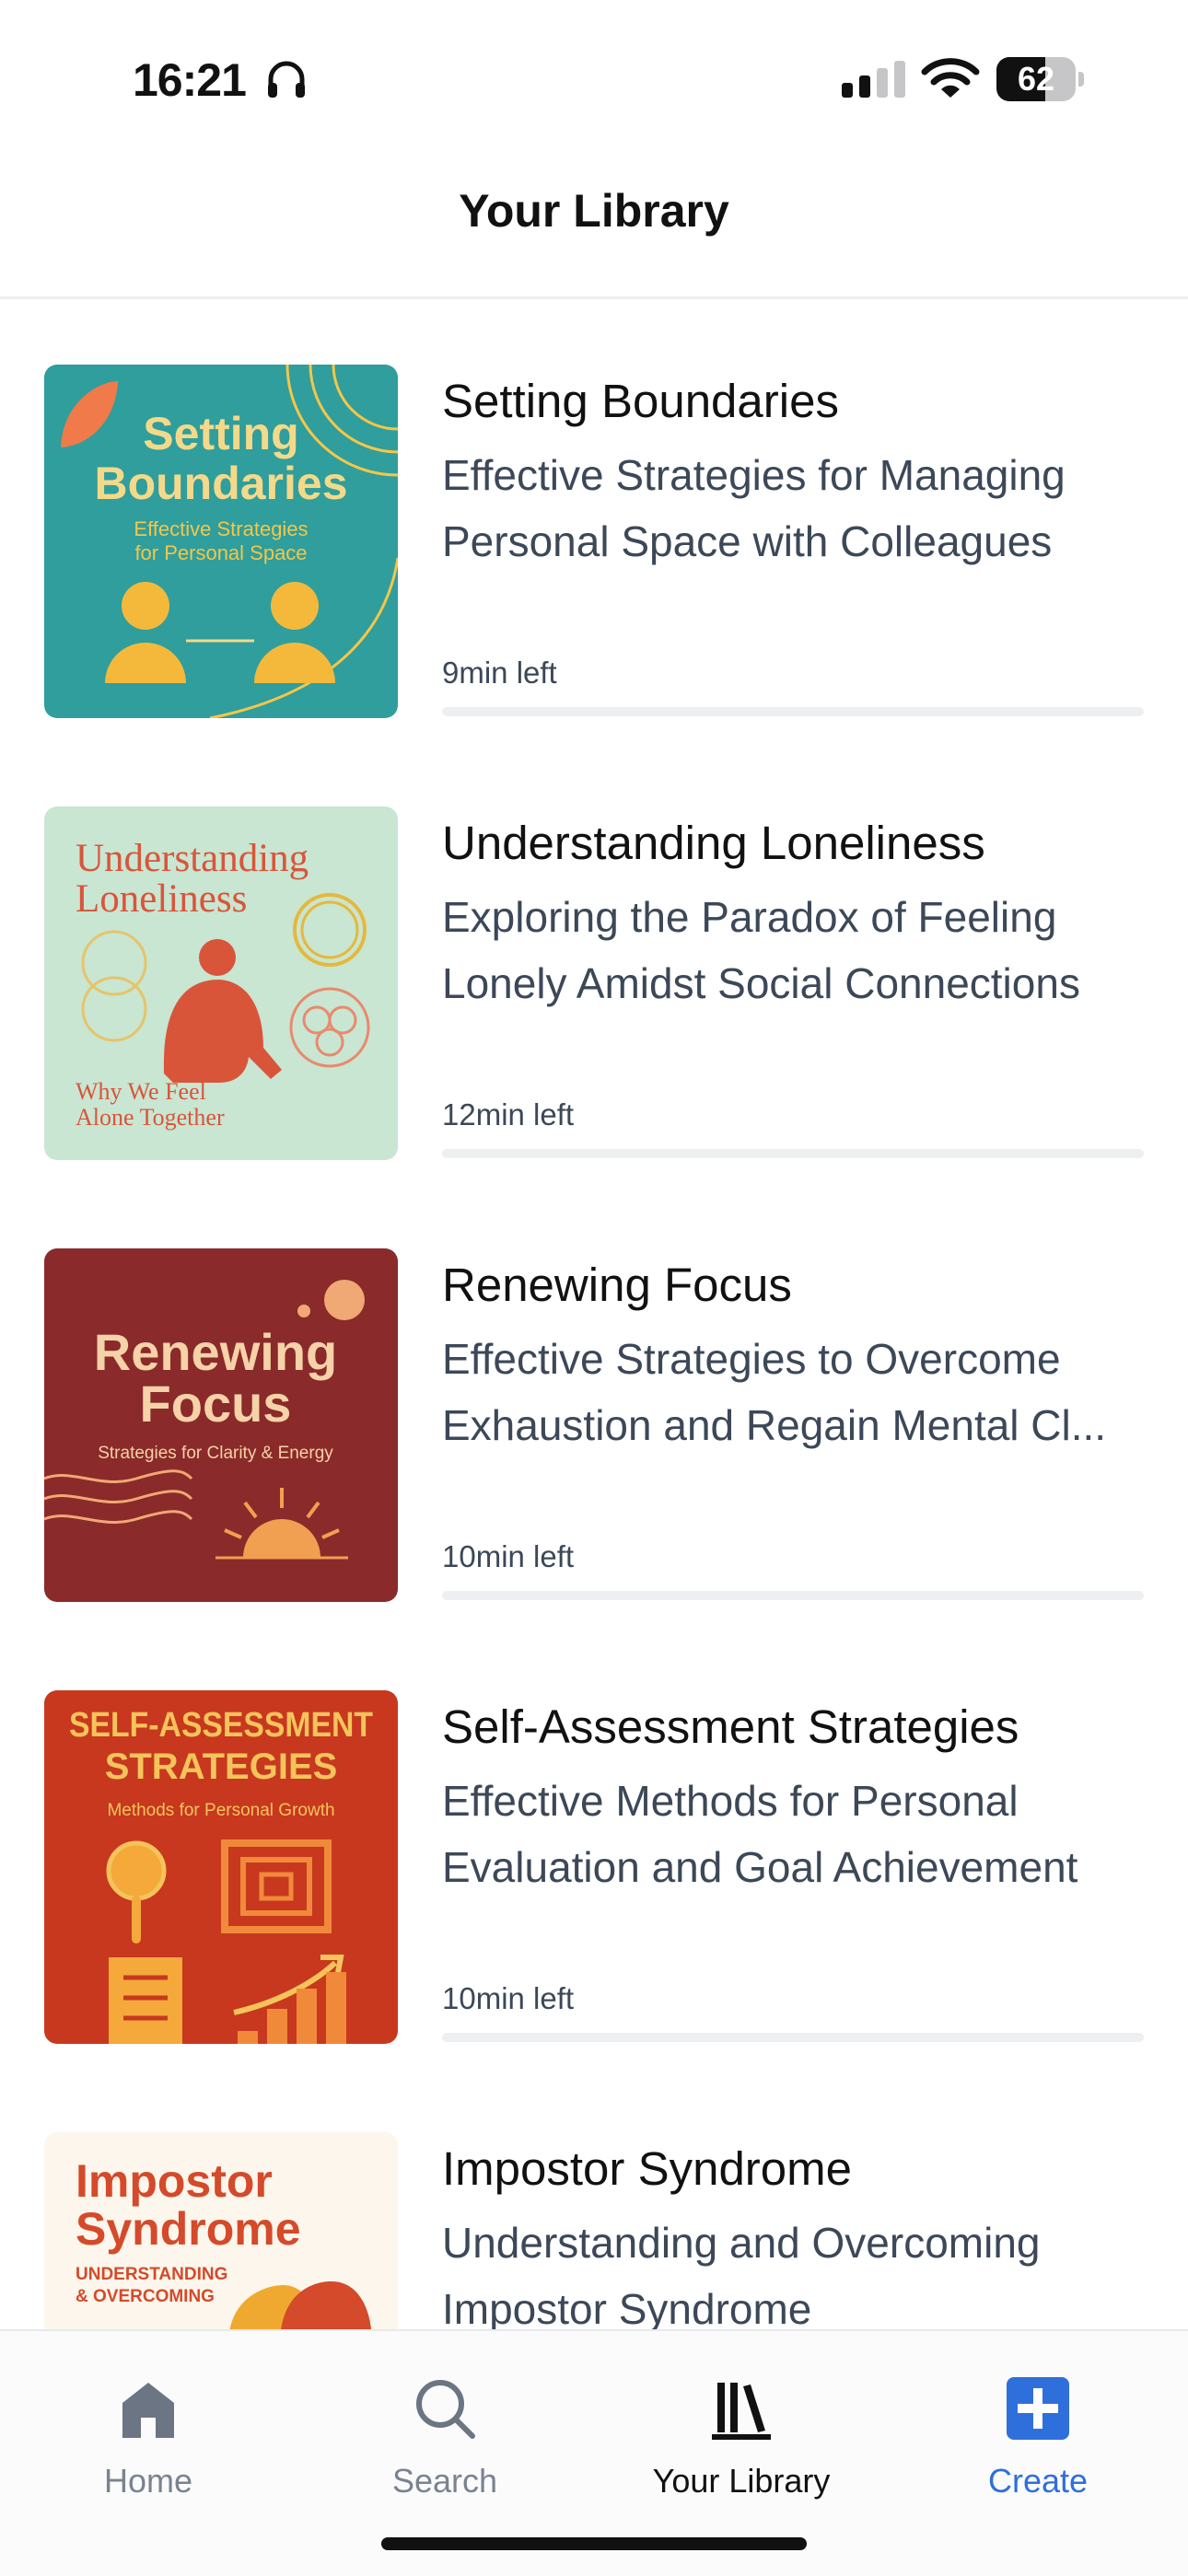  I want to click on svg-text: Effective Strategies, so click(221, 528).